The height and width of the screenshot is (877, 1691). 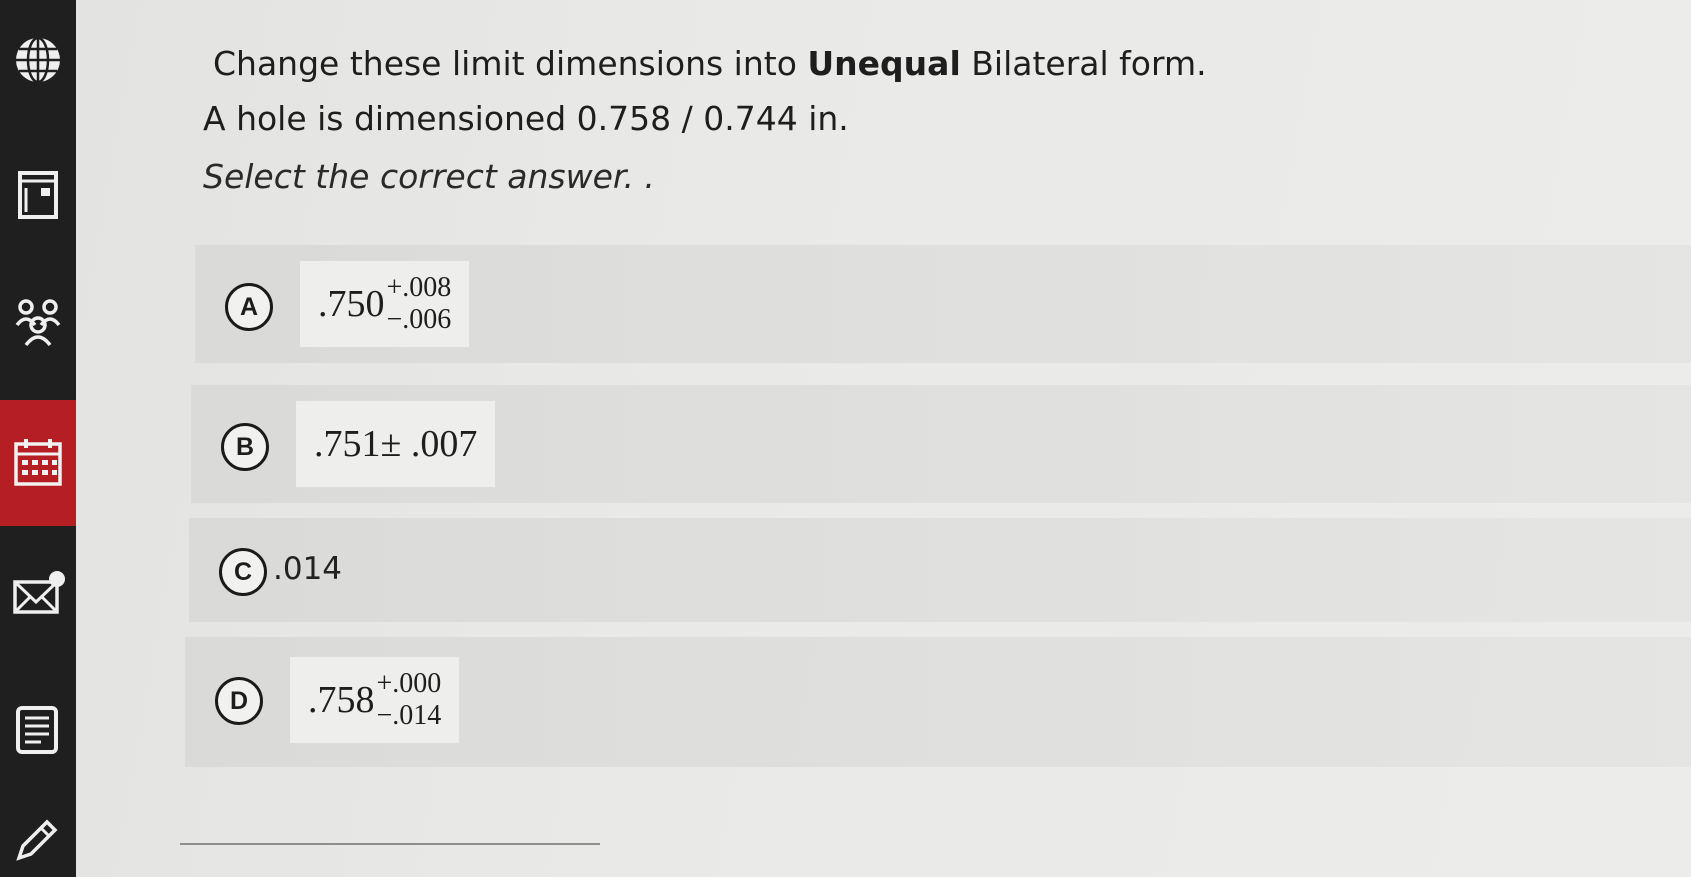 I want to click on nav-book, so click(x=38, y=195).